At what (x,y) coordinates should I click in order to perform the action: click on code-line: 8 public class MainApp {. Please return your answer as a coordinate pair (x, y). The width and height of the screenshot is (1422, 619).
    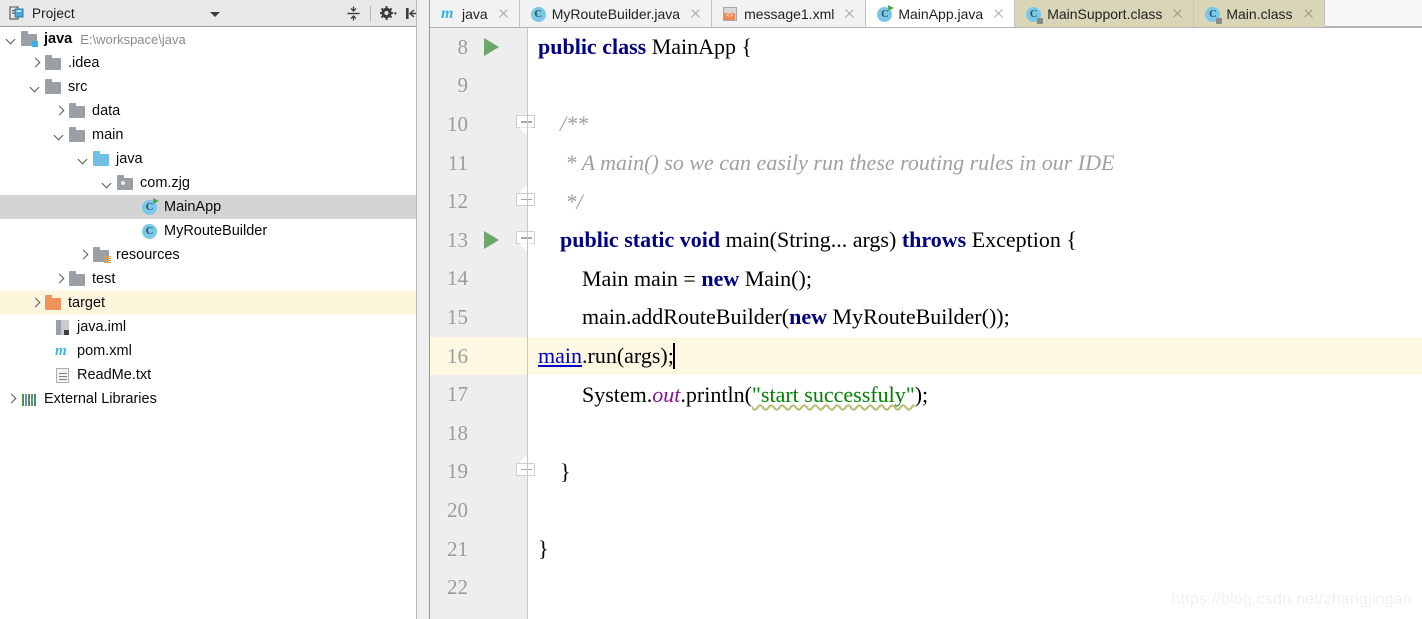
    Looking at the image, I should click on (926, 47).